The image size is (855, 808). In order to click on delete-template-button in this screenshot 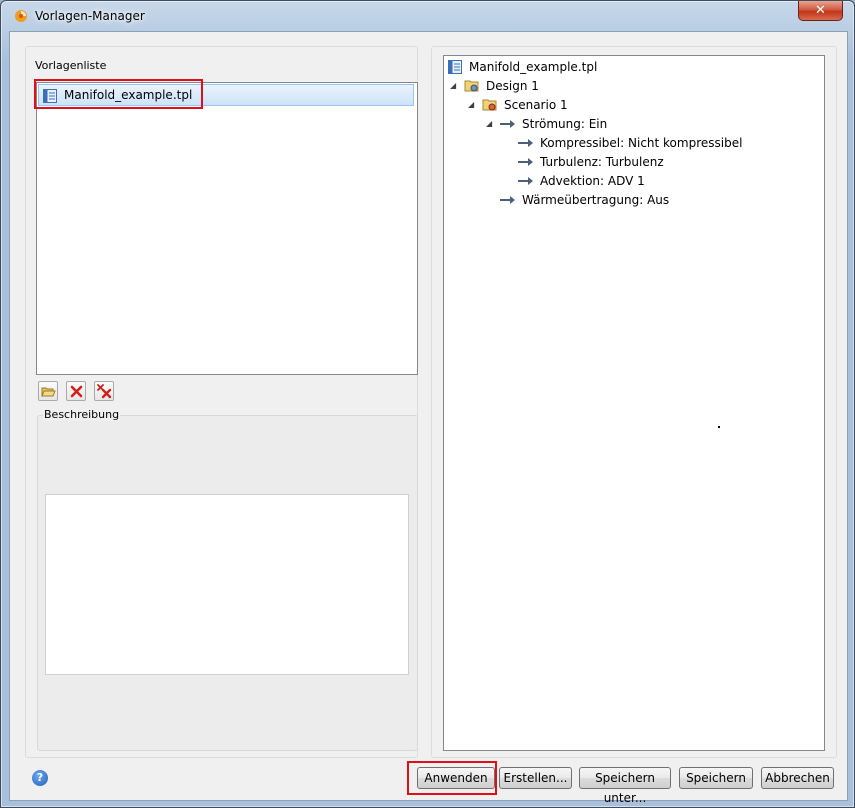, I will do `click(76, 391)`.